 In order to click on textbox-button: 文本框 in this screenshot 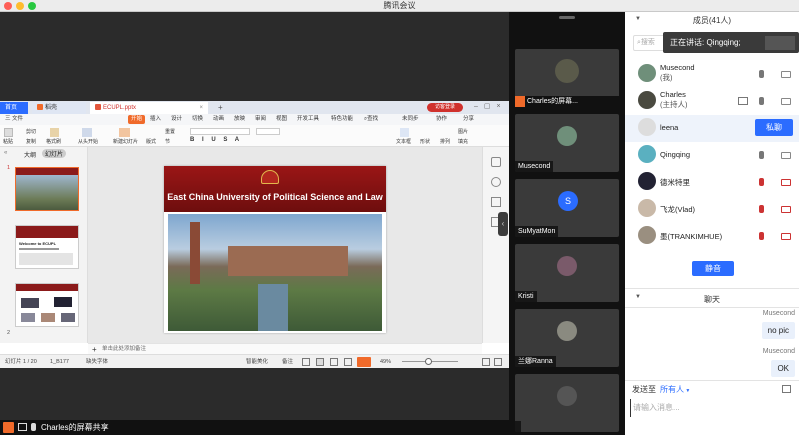, I will do `click(403, 141)`.